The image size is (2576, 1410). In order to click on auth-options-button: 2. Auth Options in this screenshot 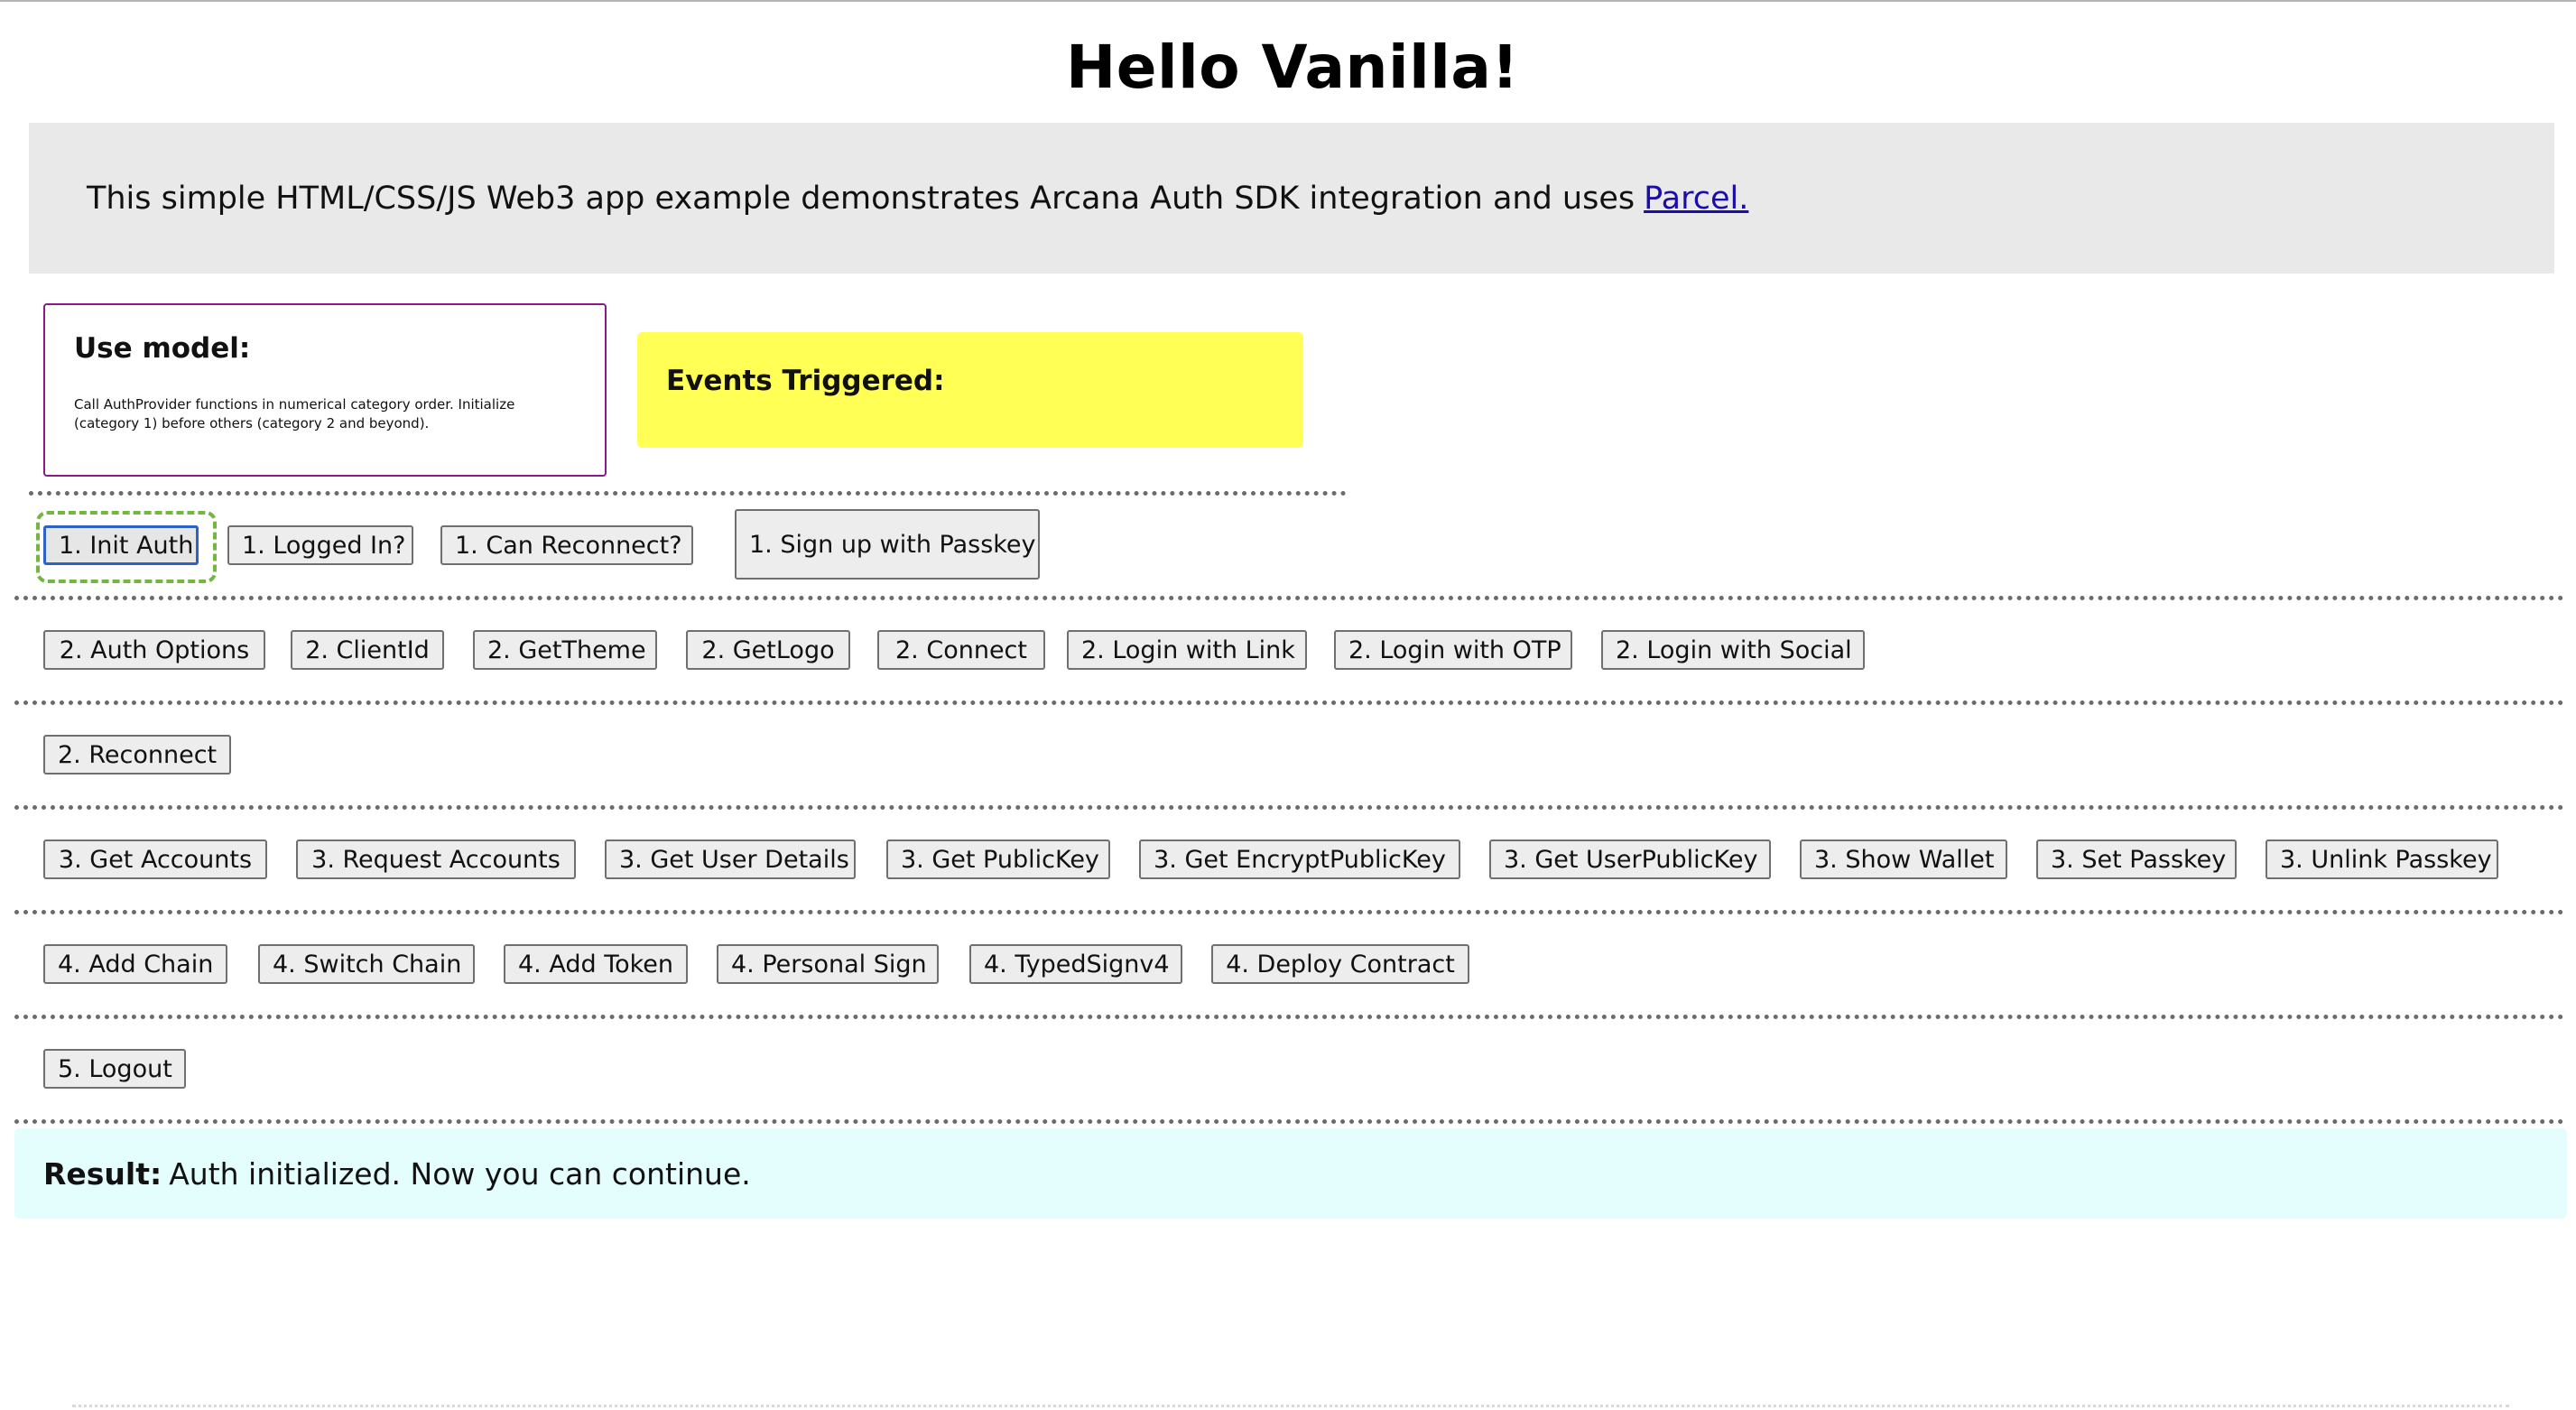, I will do `click(154, 650)`.